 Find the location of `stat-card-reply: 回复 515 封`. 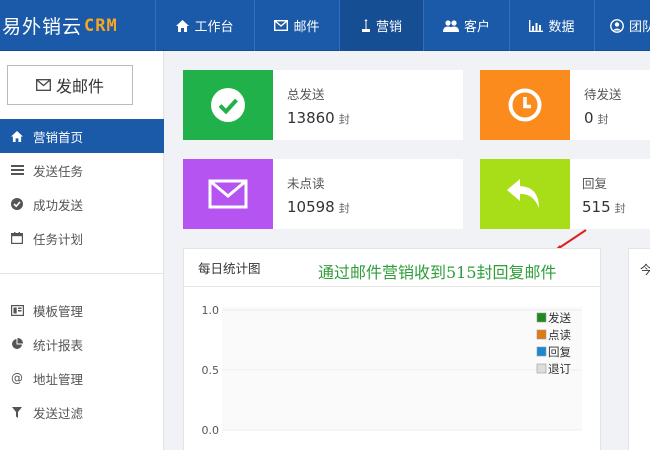

stat-card-reply: 回复 515 封 is located at coordinates (565, 194).